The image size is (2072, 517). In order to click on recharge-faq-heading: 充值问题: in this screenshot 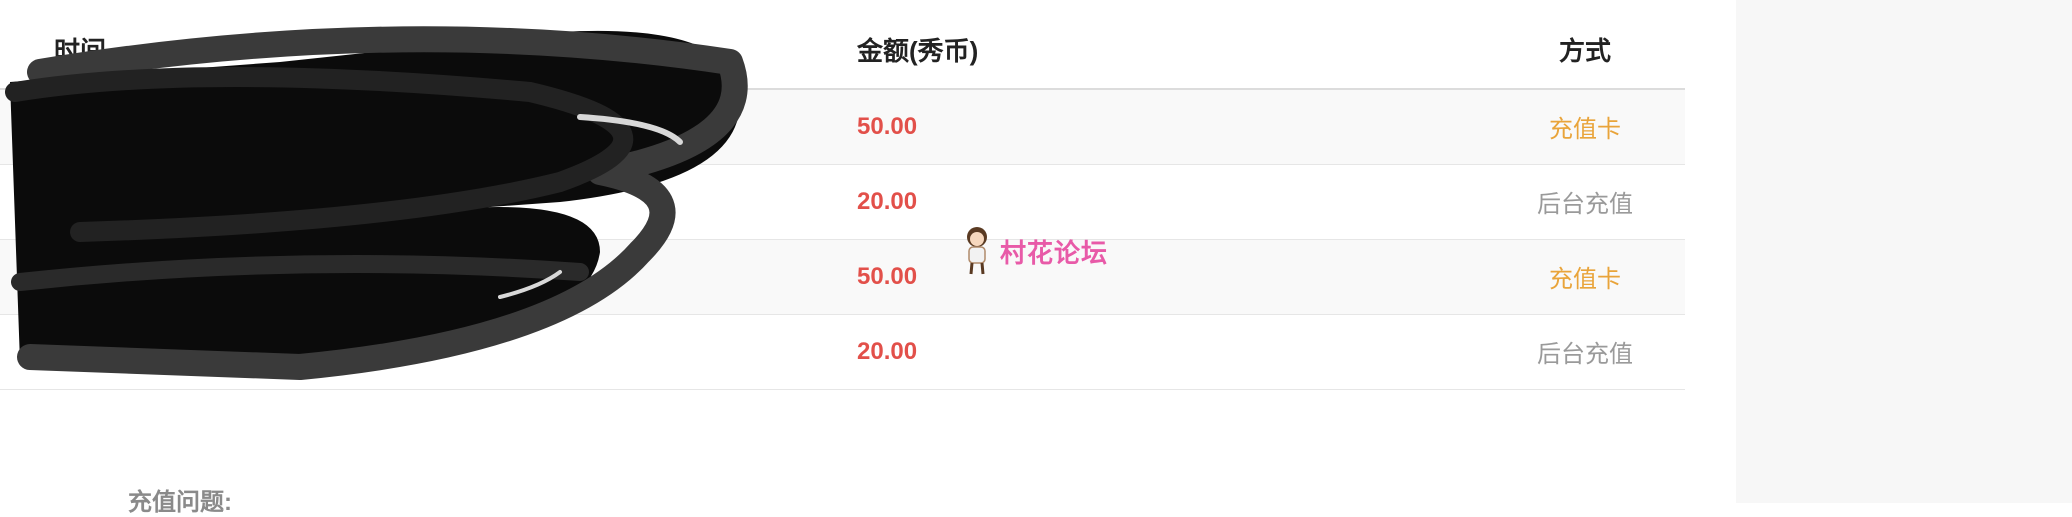, I will do `click(180, 502)`.